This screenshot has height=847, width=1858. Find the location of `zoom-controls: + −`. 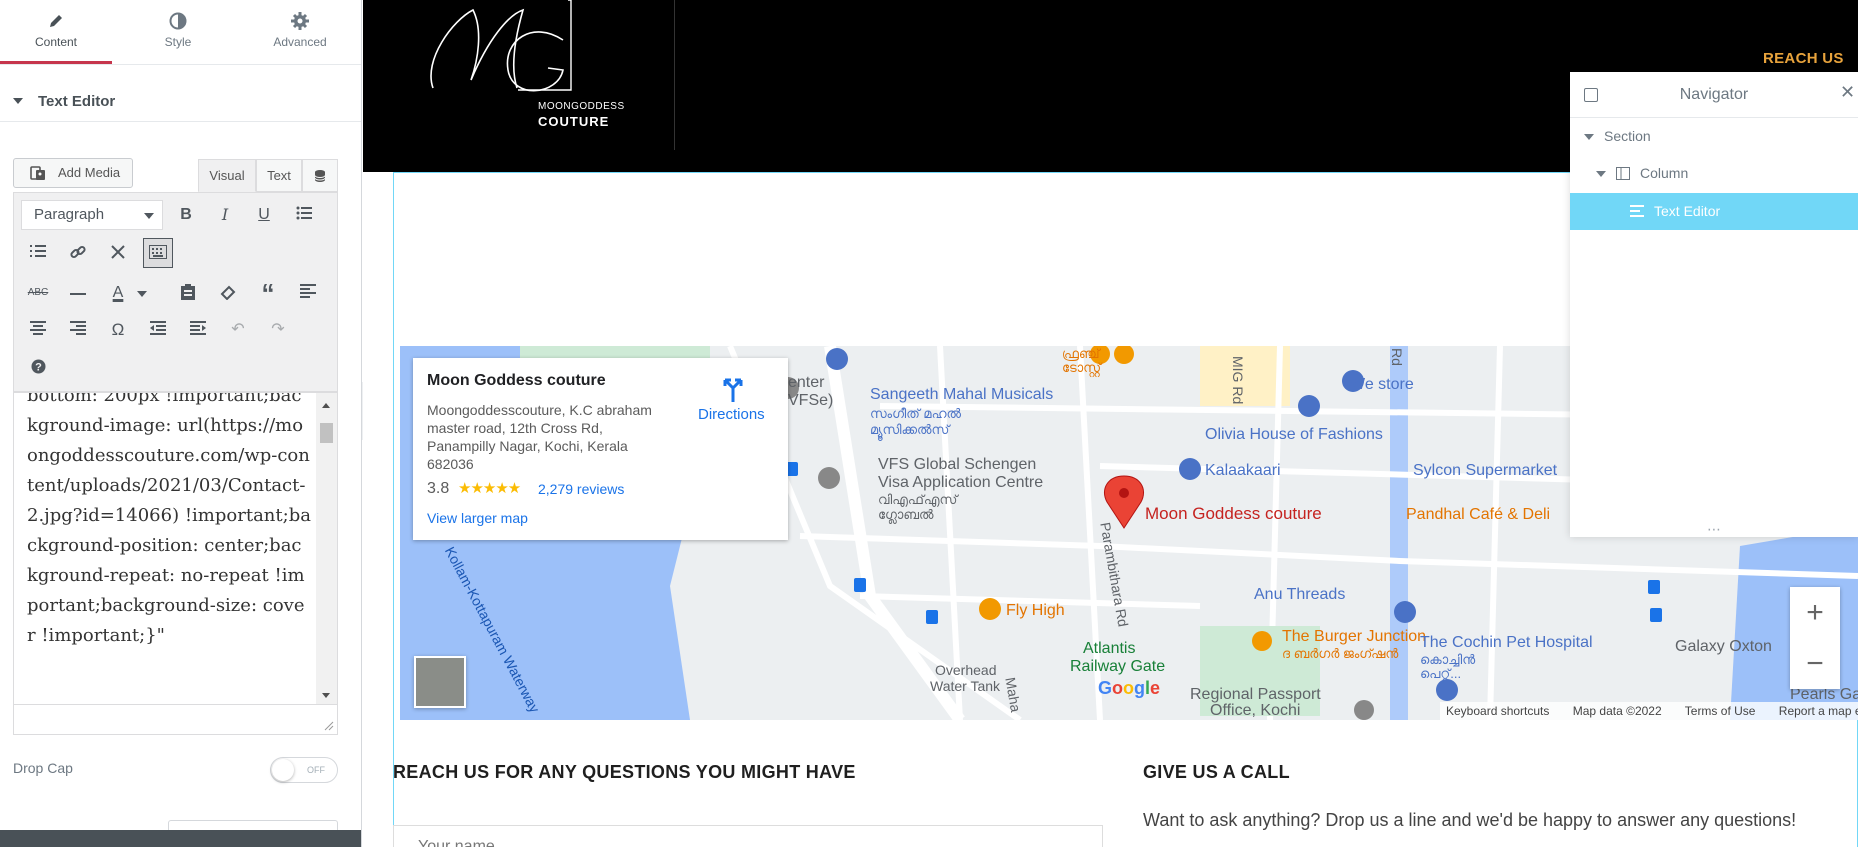

zoom-controls: + − is located at coordinates (1815, 638).